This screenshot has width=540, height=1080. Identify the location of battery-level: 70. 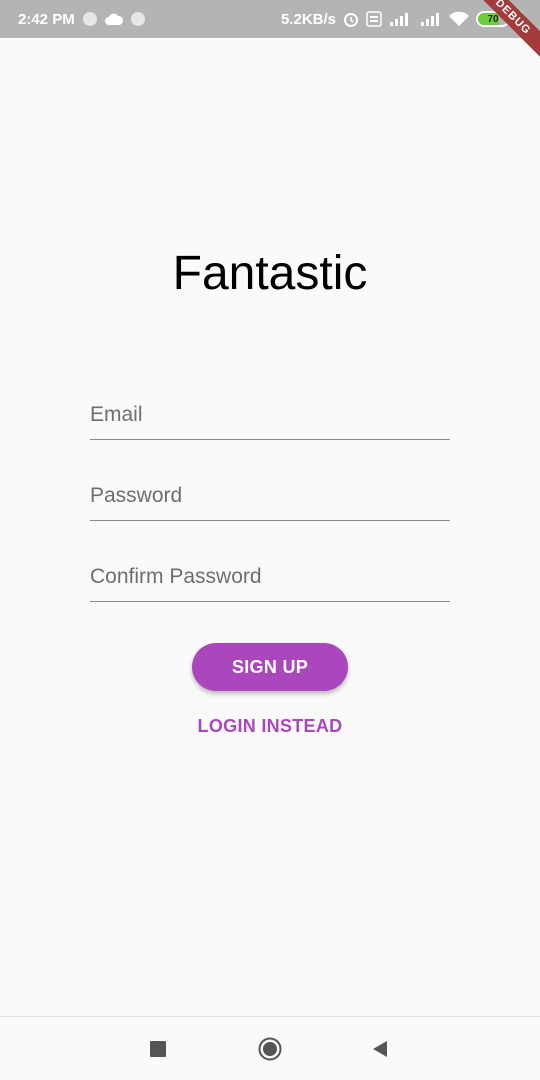
(493, 19).